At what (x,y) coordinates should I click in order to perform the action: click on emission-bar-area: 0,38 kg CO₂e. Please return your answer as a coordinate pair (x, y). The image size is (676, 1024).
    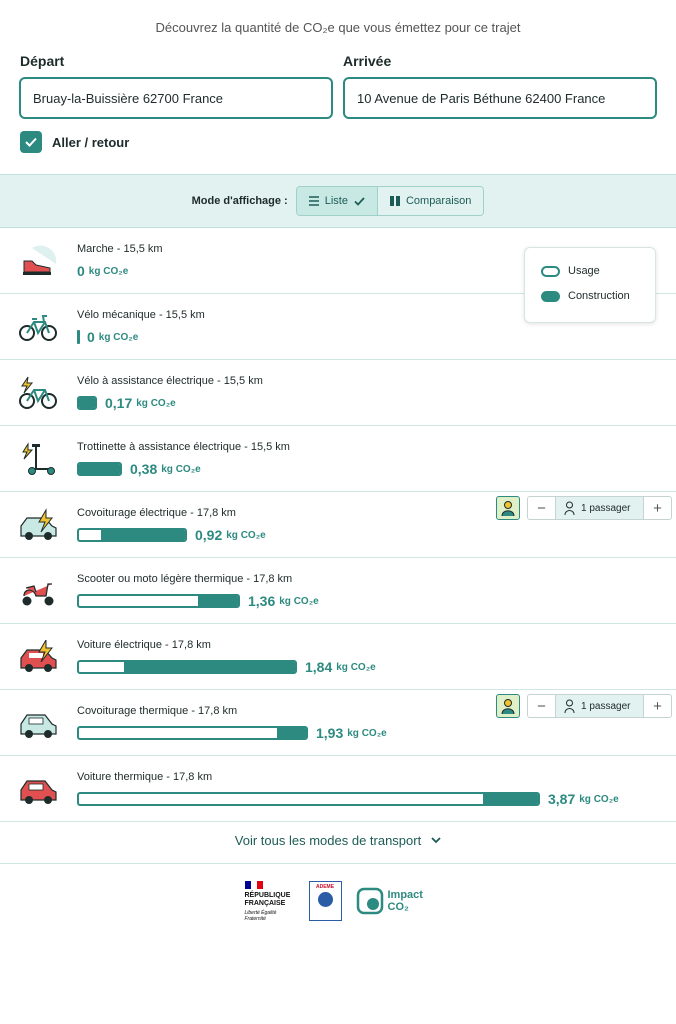
    Looking at the image, I should click on (139, 469).